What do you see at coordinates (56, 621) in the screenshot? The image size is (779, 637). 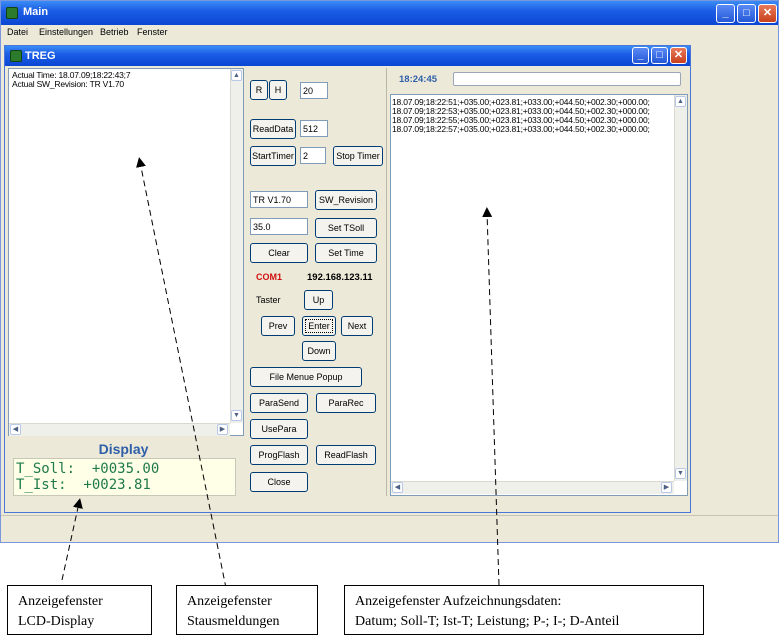 I see `callout-lcd-line2: LCD-Display` at bounding box center [56, 621].